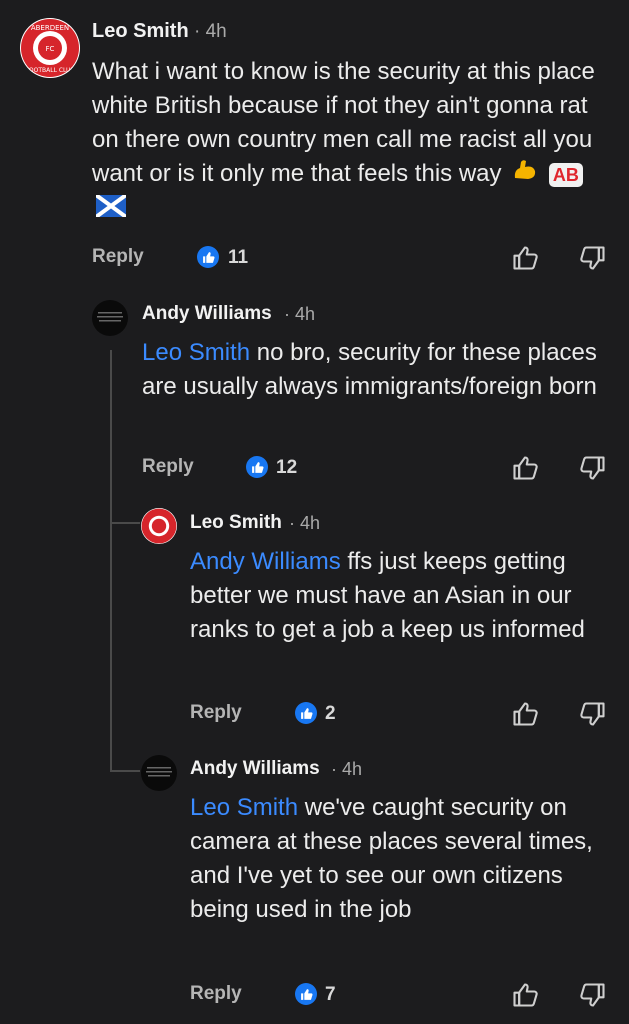 The height and width of the screenshot is (1024, 629). What do you see at coordinates (330, 994) in the screenshot?
I see `like-count: 7` at bounding box center [330, 994].